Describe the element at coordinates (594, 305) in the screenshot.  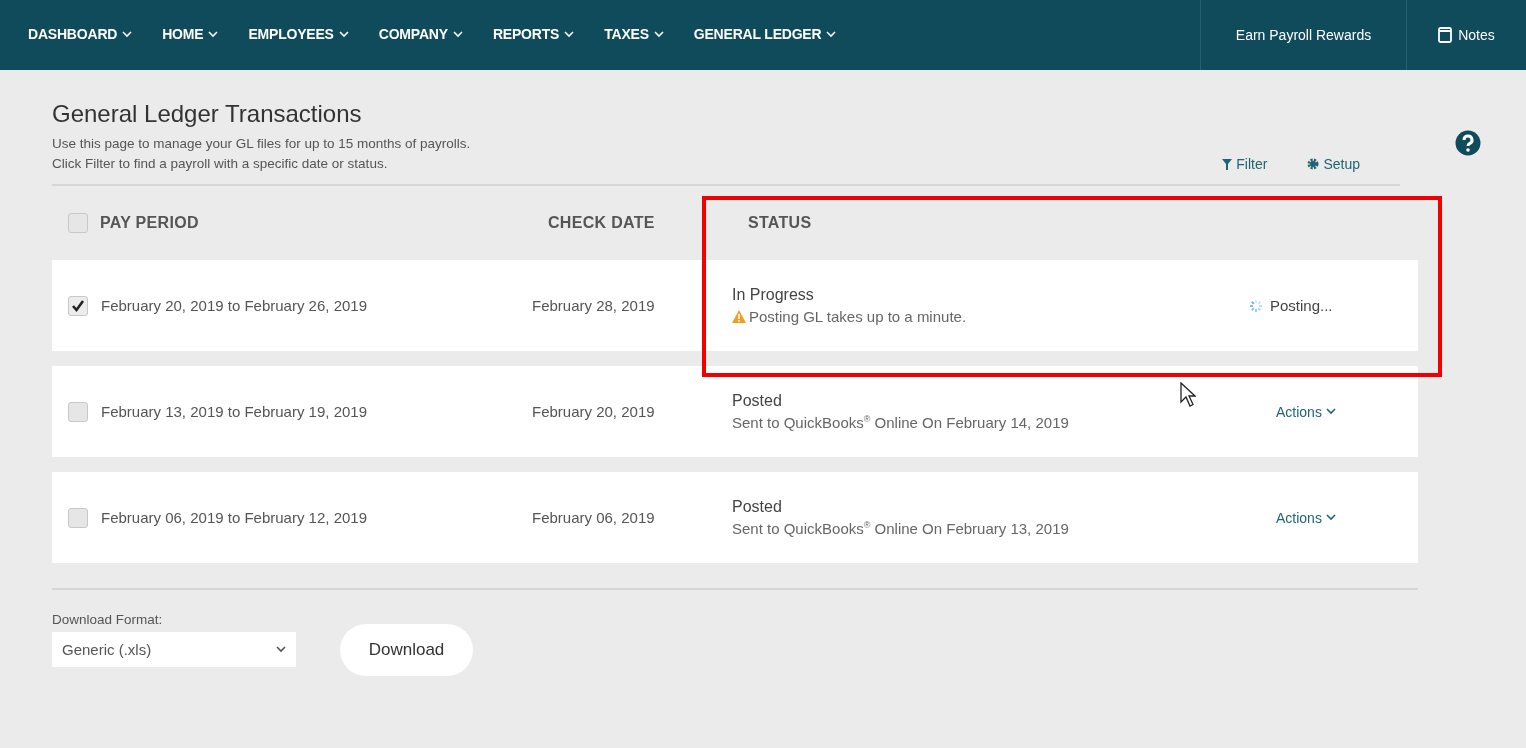
I see `check-date: February 28, 2019` at that location.